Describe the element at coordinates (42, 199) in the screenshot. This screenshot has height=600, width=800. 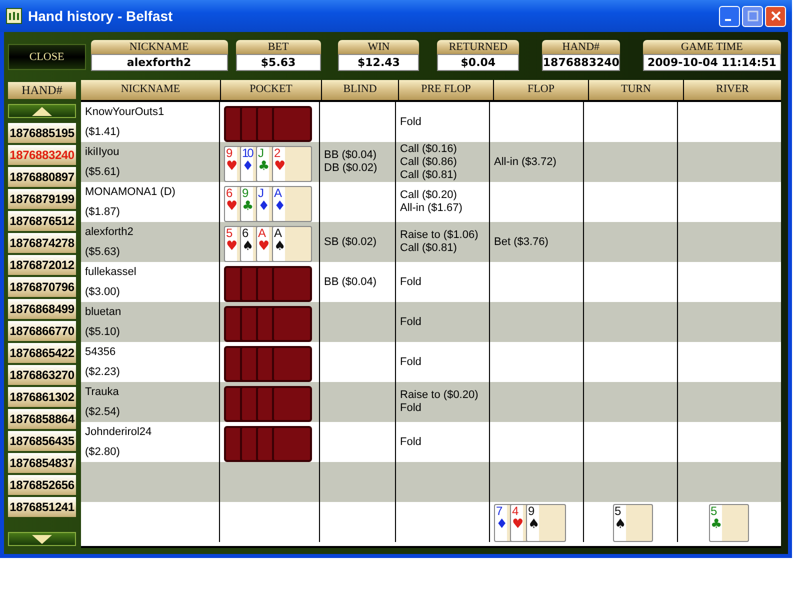
I see `hand-number-item: 1876879199` at that location.